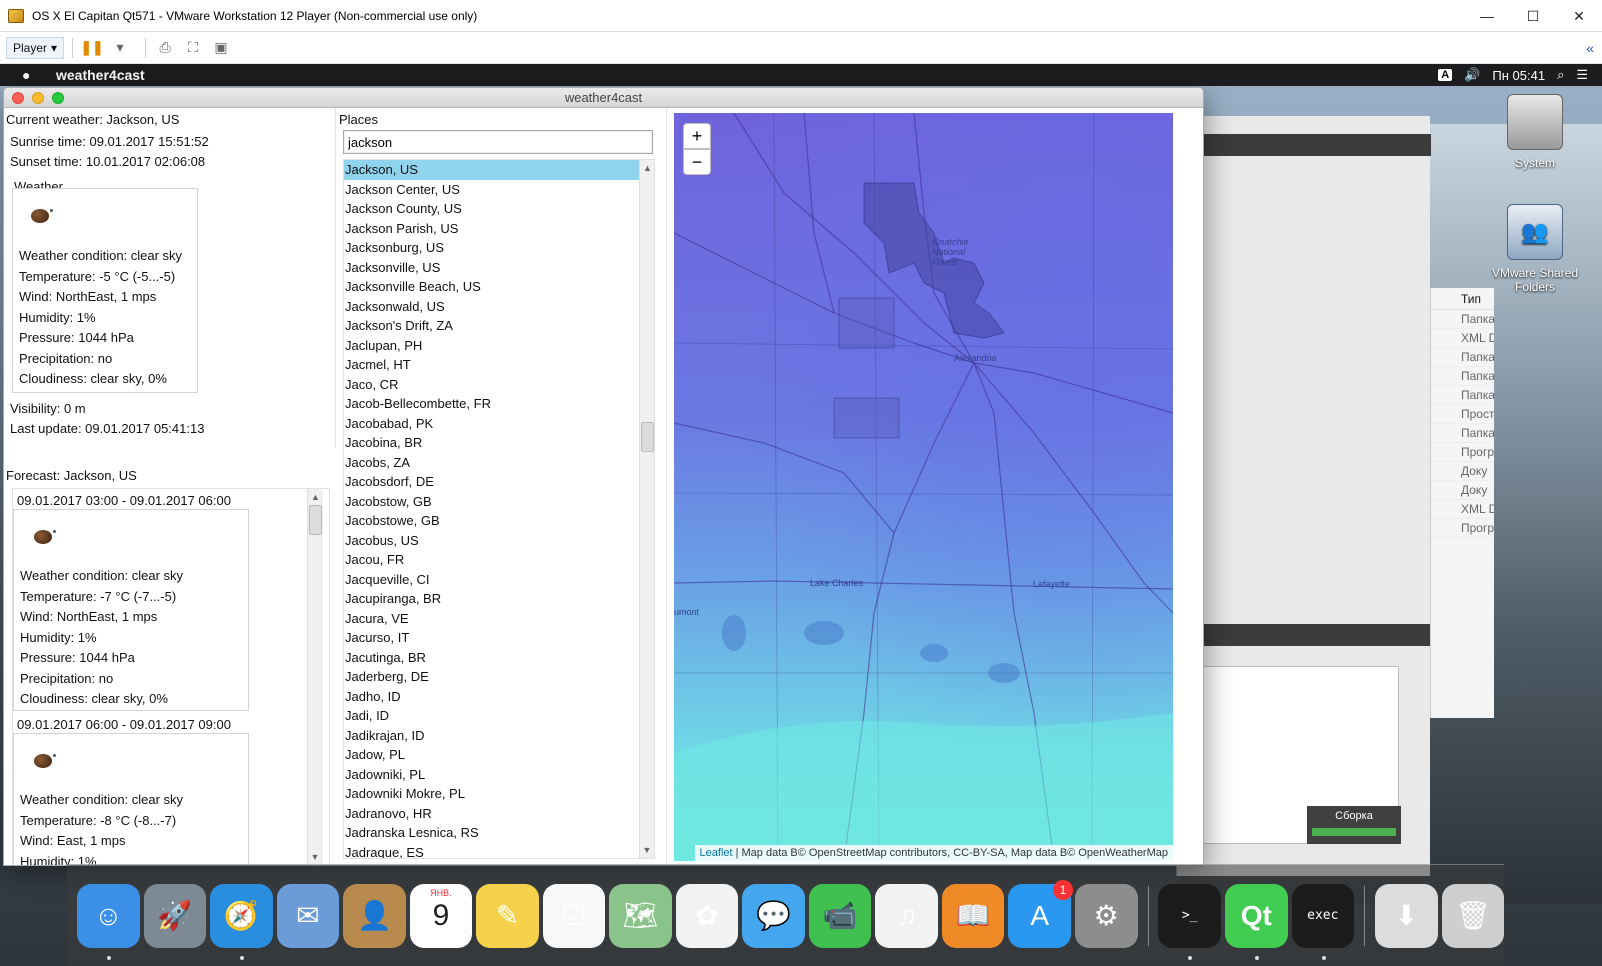 The height and width of the screenshot is (966, 1602). I want to click on pause-menu-chevron-icon: ▾, so click(120, 48).